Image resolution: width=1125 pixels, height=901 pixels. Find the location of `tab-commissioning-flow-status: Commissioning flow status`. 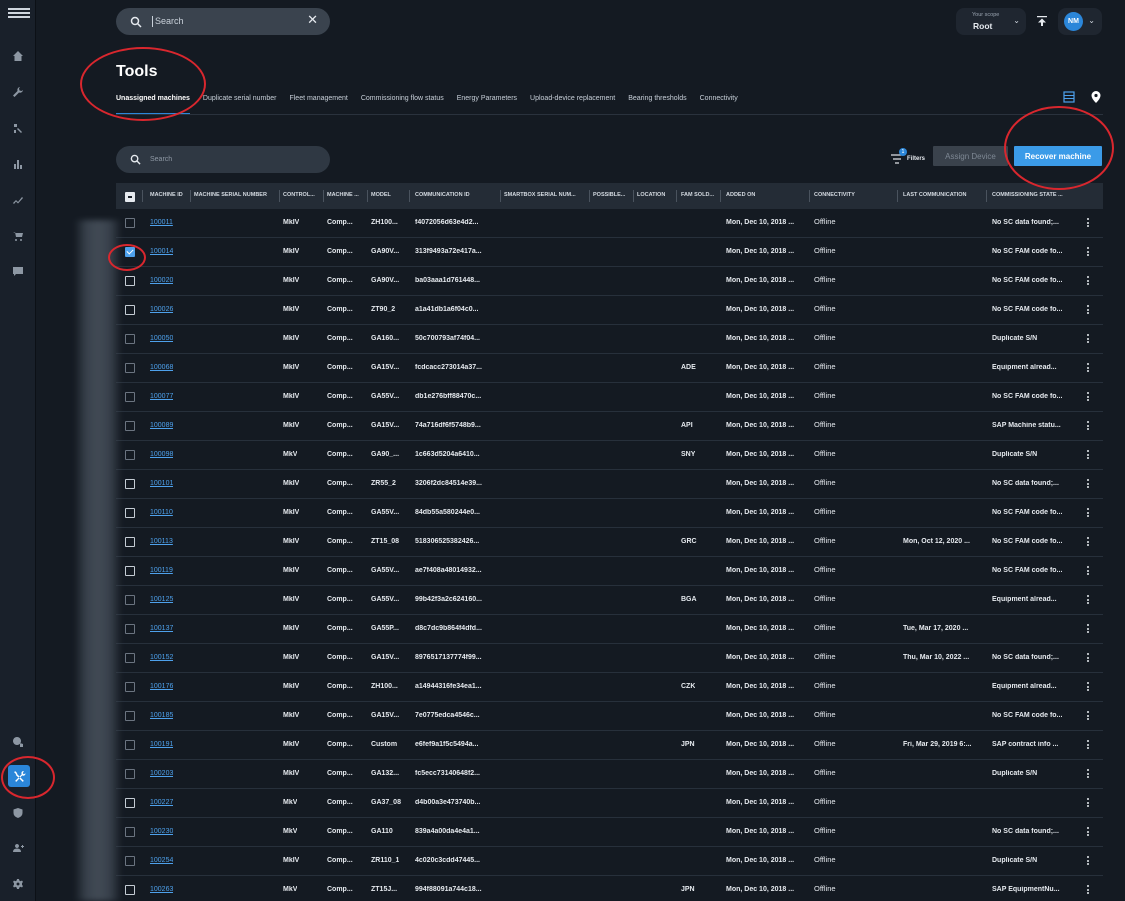

tab-commissioning-flow-status: Commissioning flow status is located at coordinates (402, 104).